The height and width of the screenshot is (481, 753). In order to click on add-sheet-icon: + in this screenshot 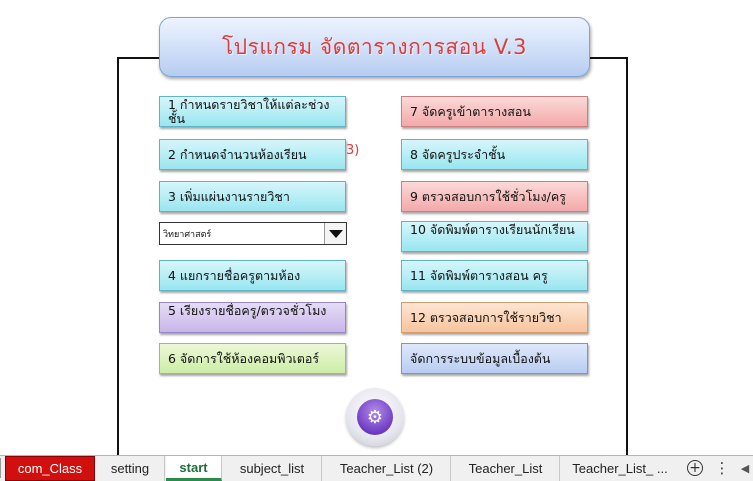, I will do `click(695, 468)`.